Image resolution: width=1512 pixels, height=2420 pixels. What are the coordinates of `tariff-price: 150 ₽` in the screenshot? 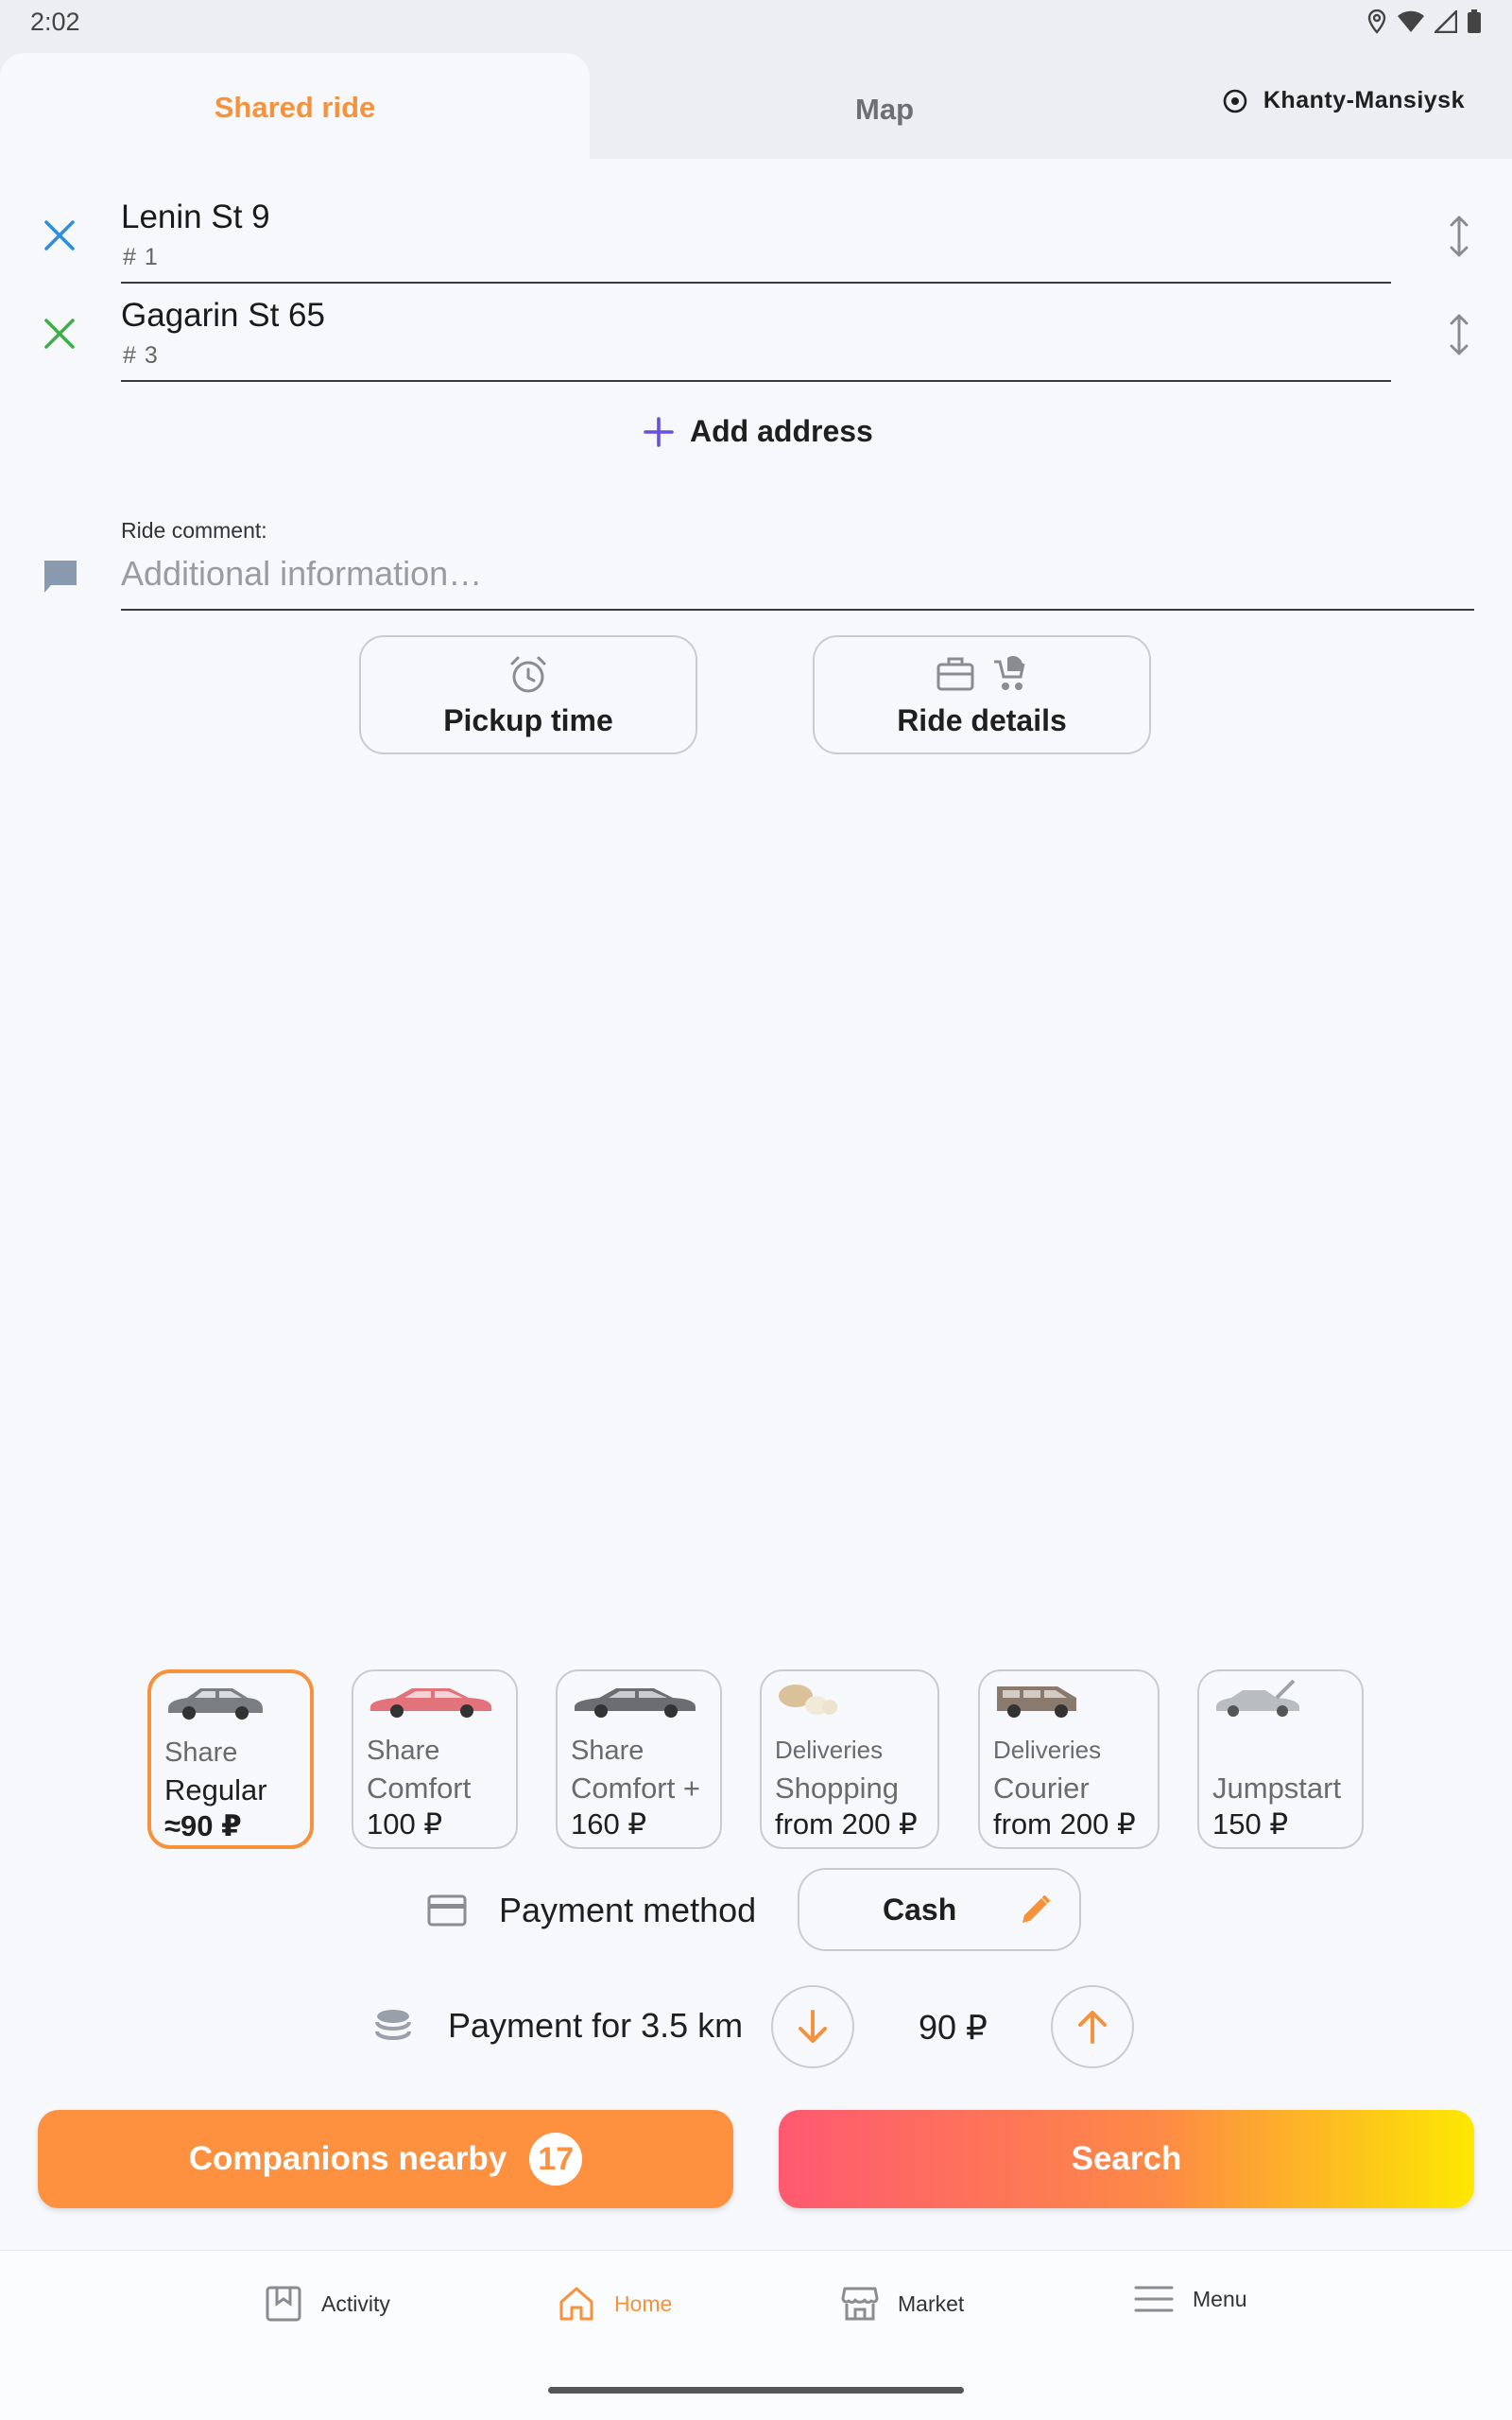 It's located at (1250, 1824).